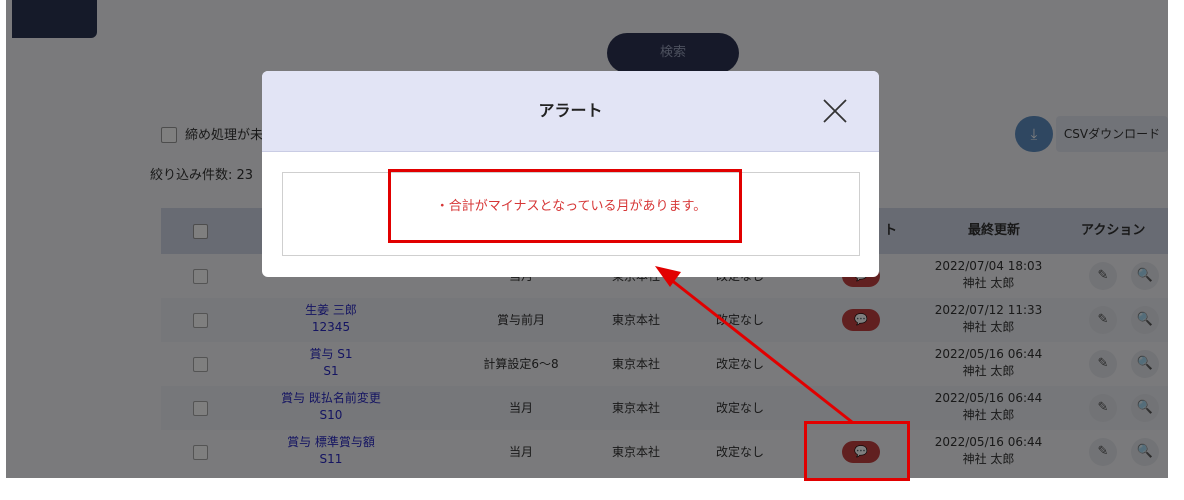  What do you see at coordinates (754, 345) in the screenshot?
I see `annotation-arrow` at bounding box center [754, 345].